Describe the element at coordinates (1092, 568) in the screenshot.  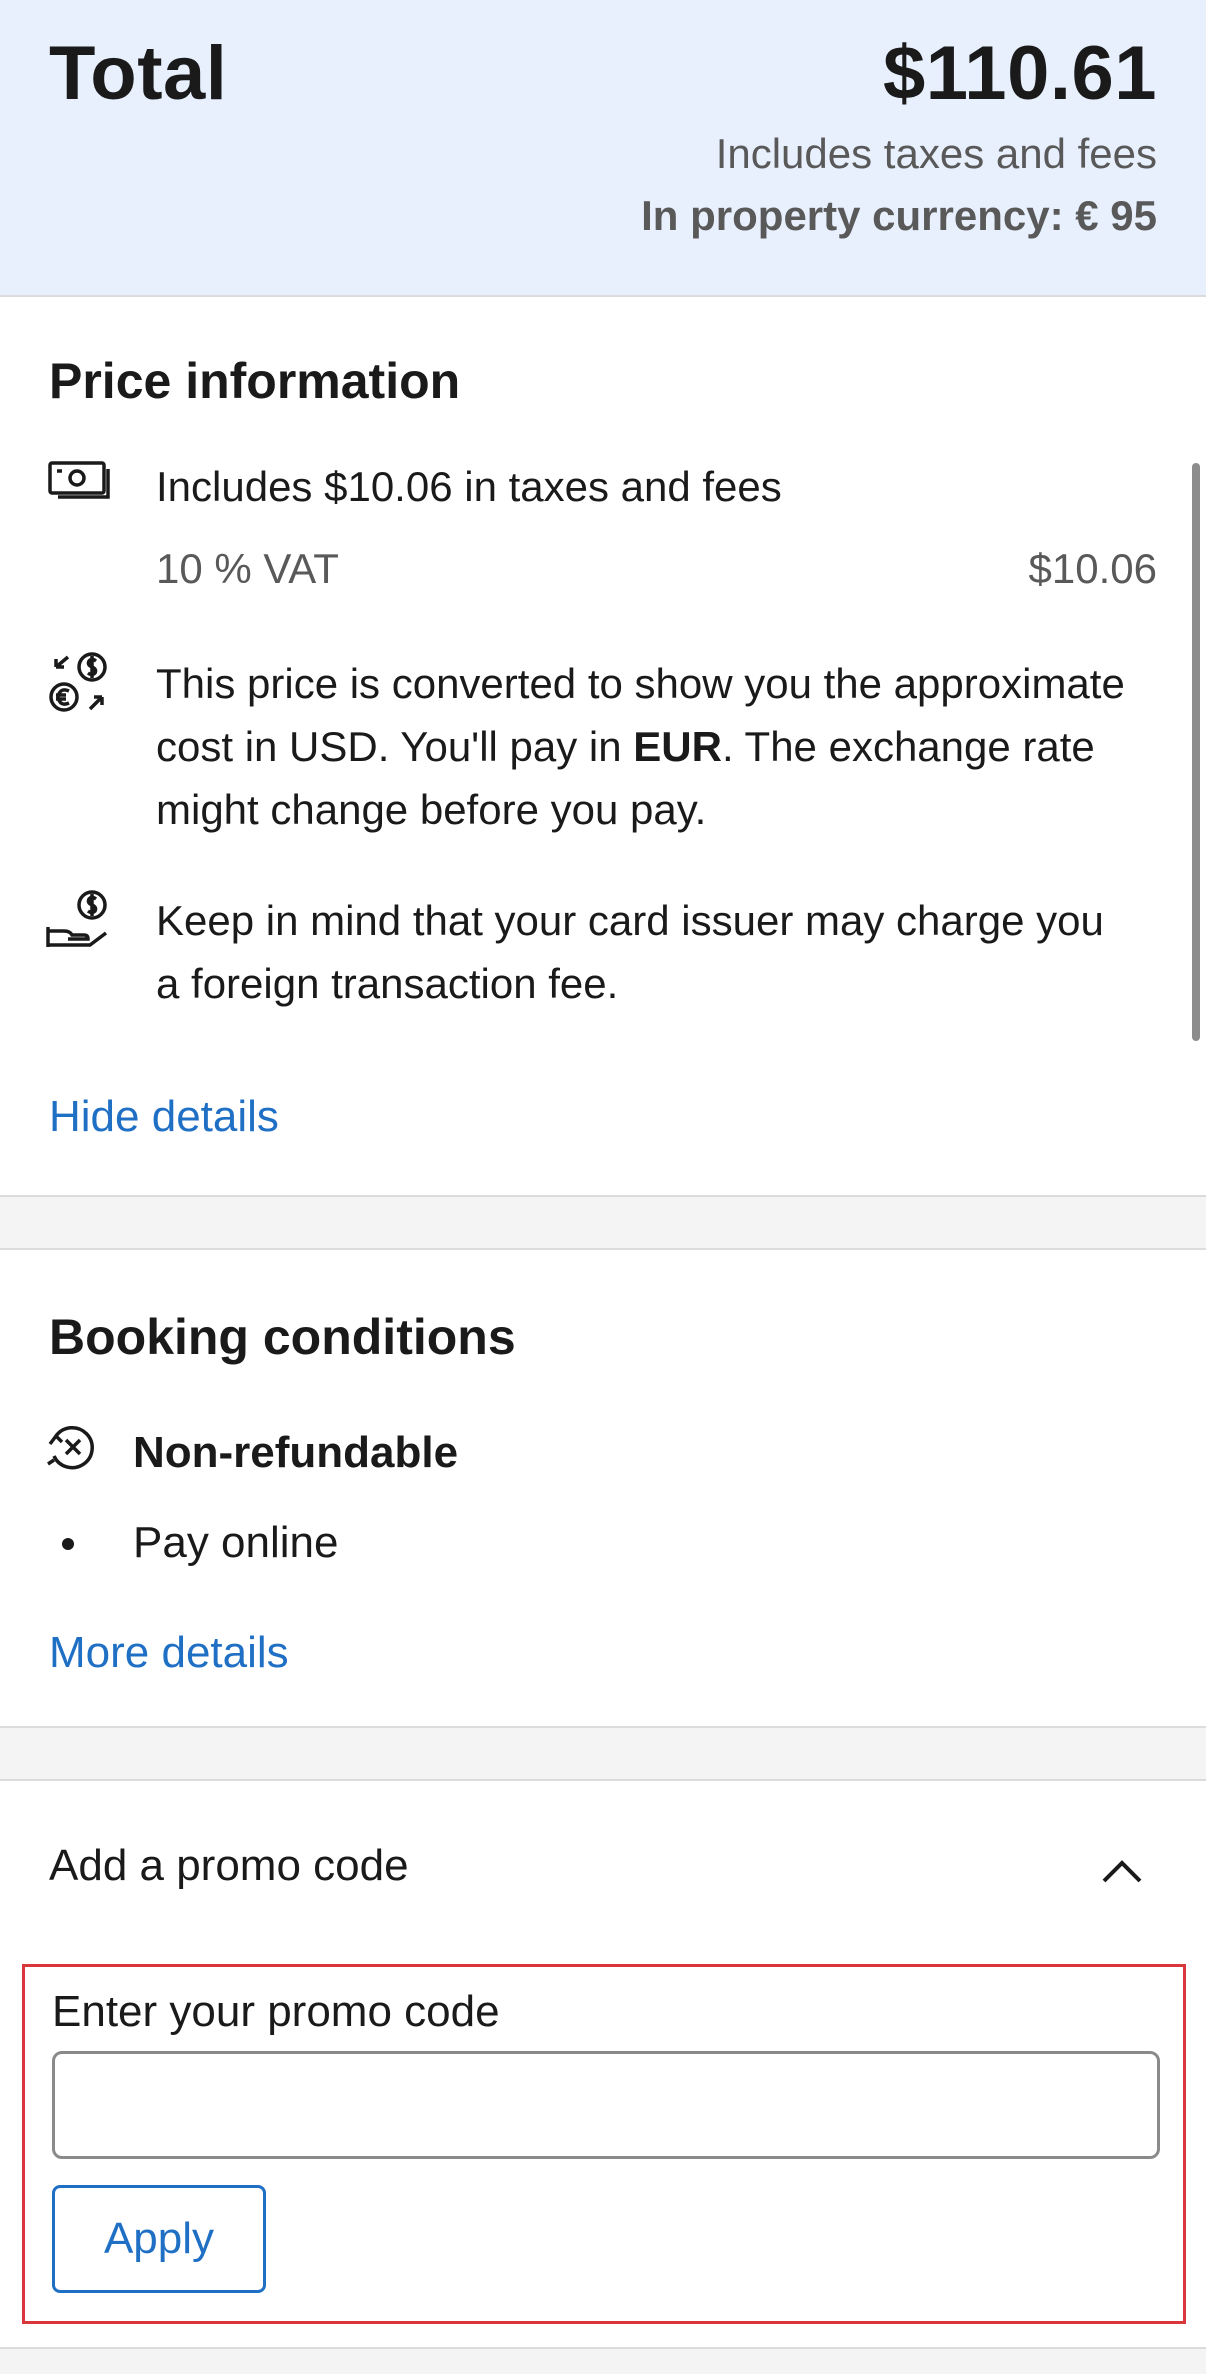
I see `vat-amount: $10.06` at that location.